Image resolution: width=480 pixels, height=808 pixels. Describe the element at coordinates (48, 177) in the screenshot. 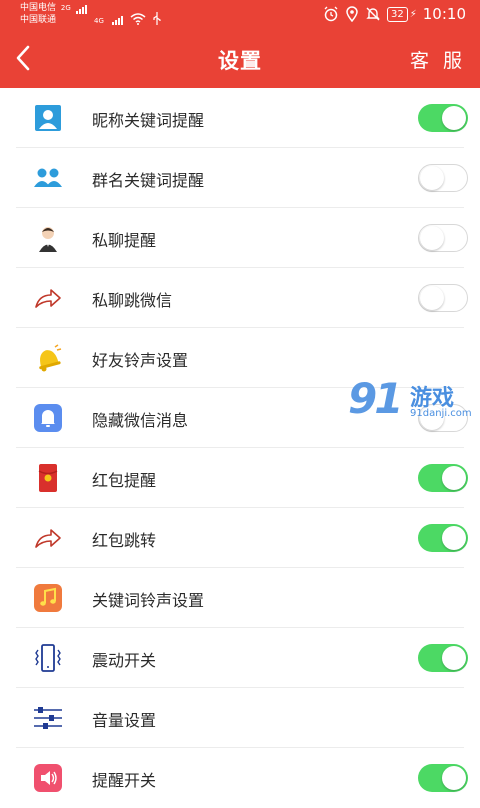

I see `group-icon` at that location.